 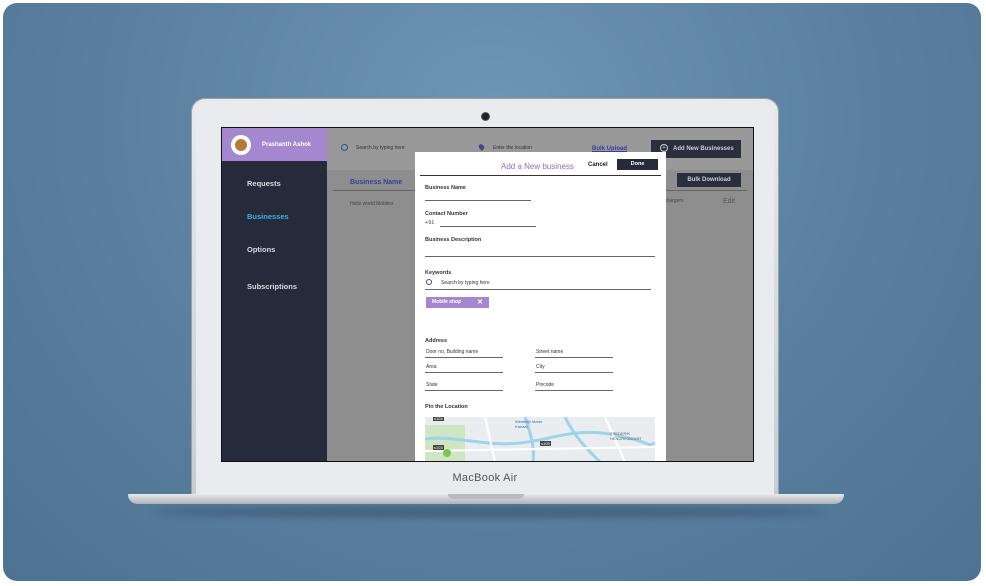 I want to click on sidebar-item-options: Options, so click(x=261, y=249).